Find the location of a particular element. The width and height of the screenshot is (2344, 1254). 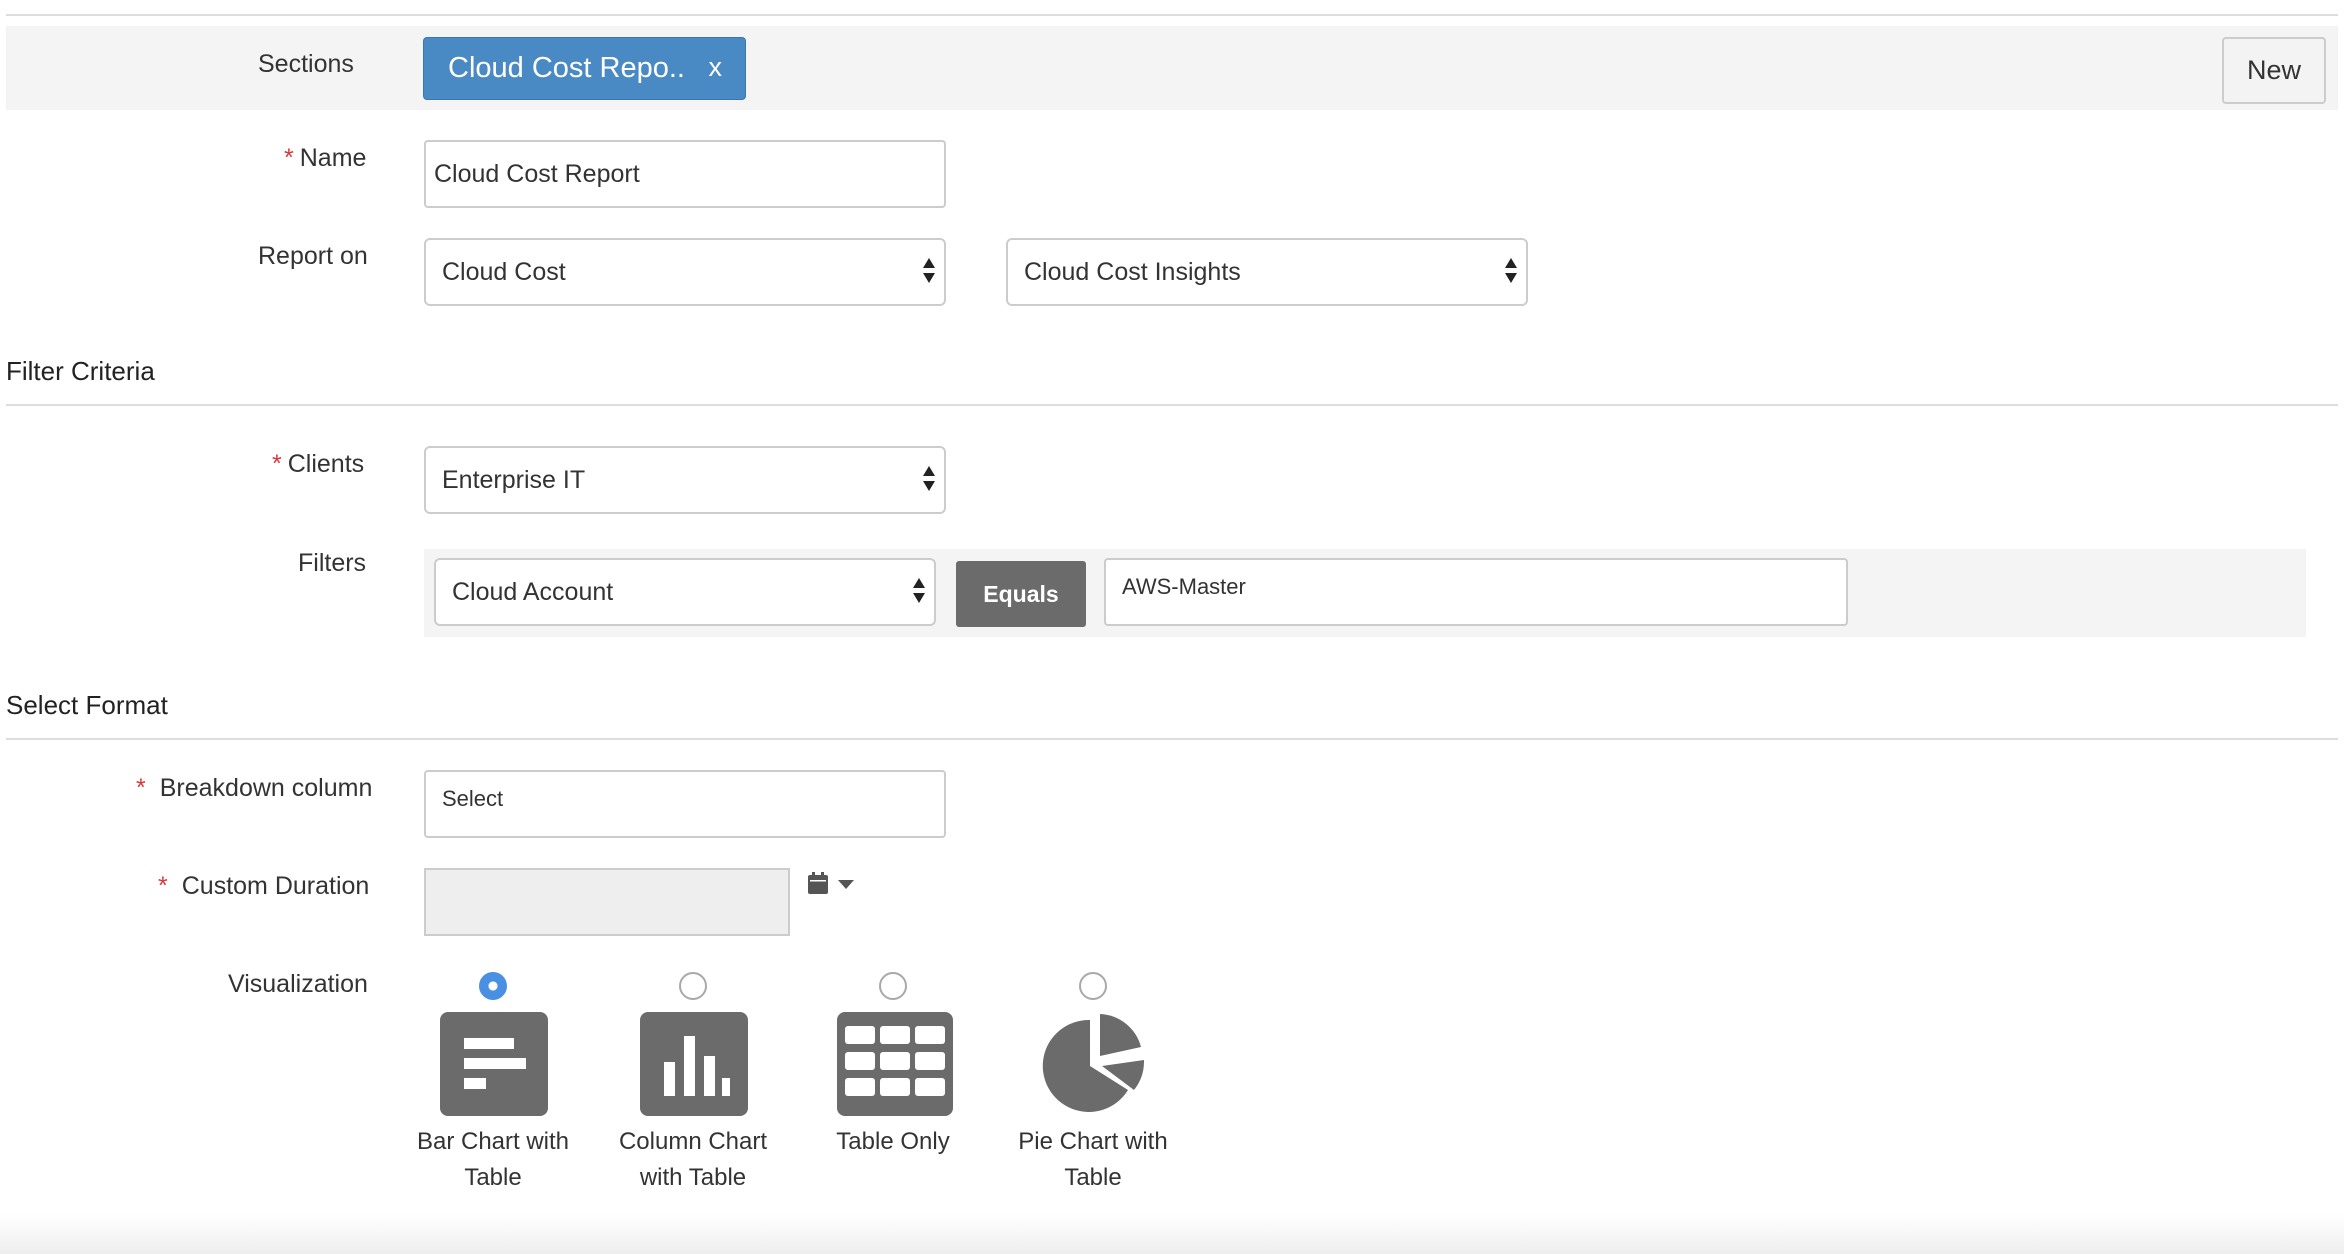

select-format-heading: Select Format is located at coordinates (87, 705).